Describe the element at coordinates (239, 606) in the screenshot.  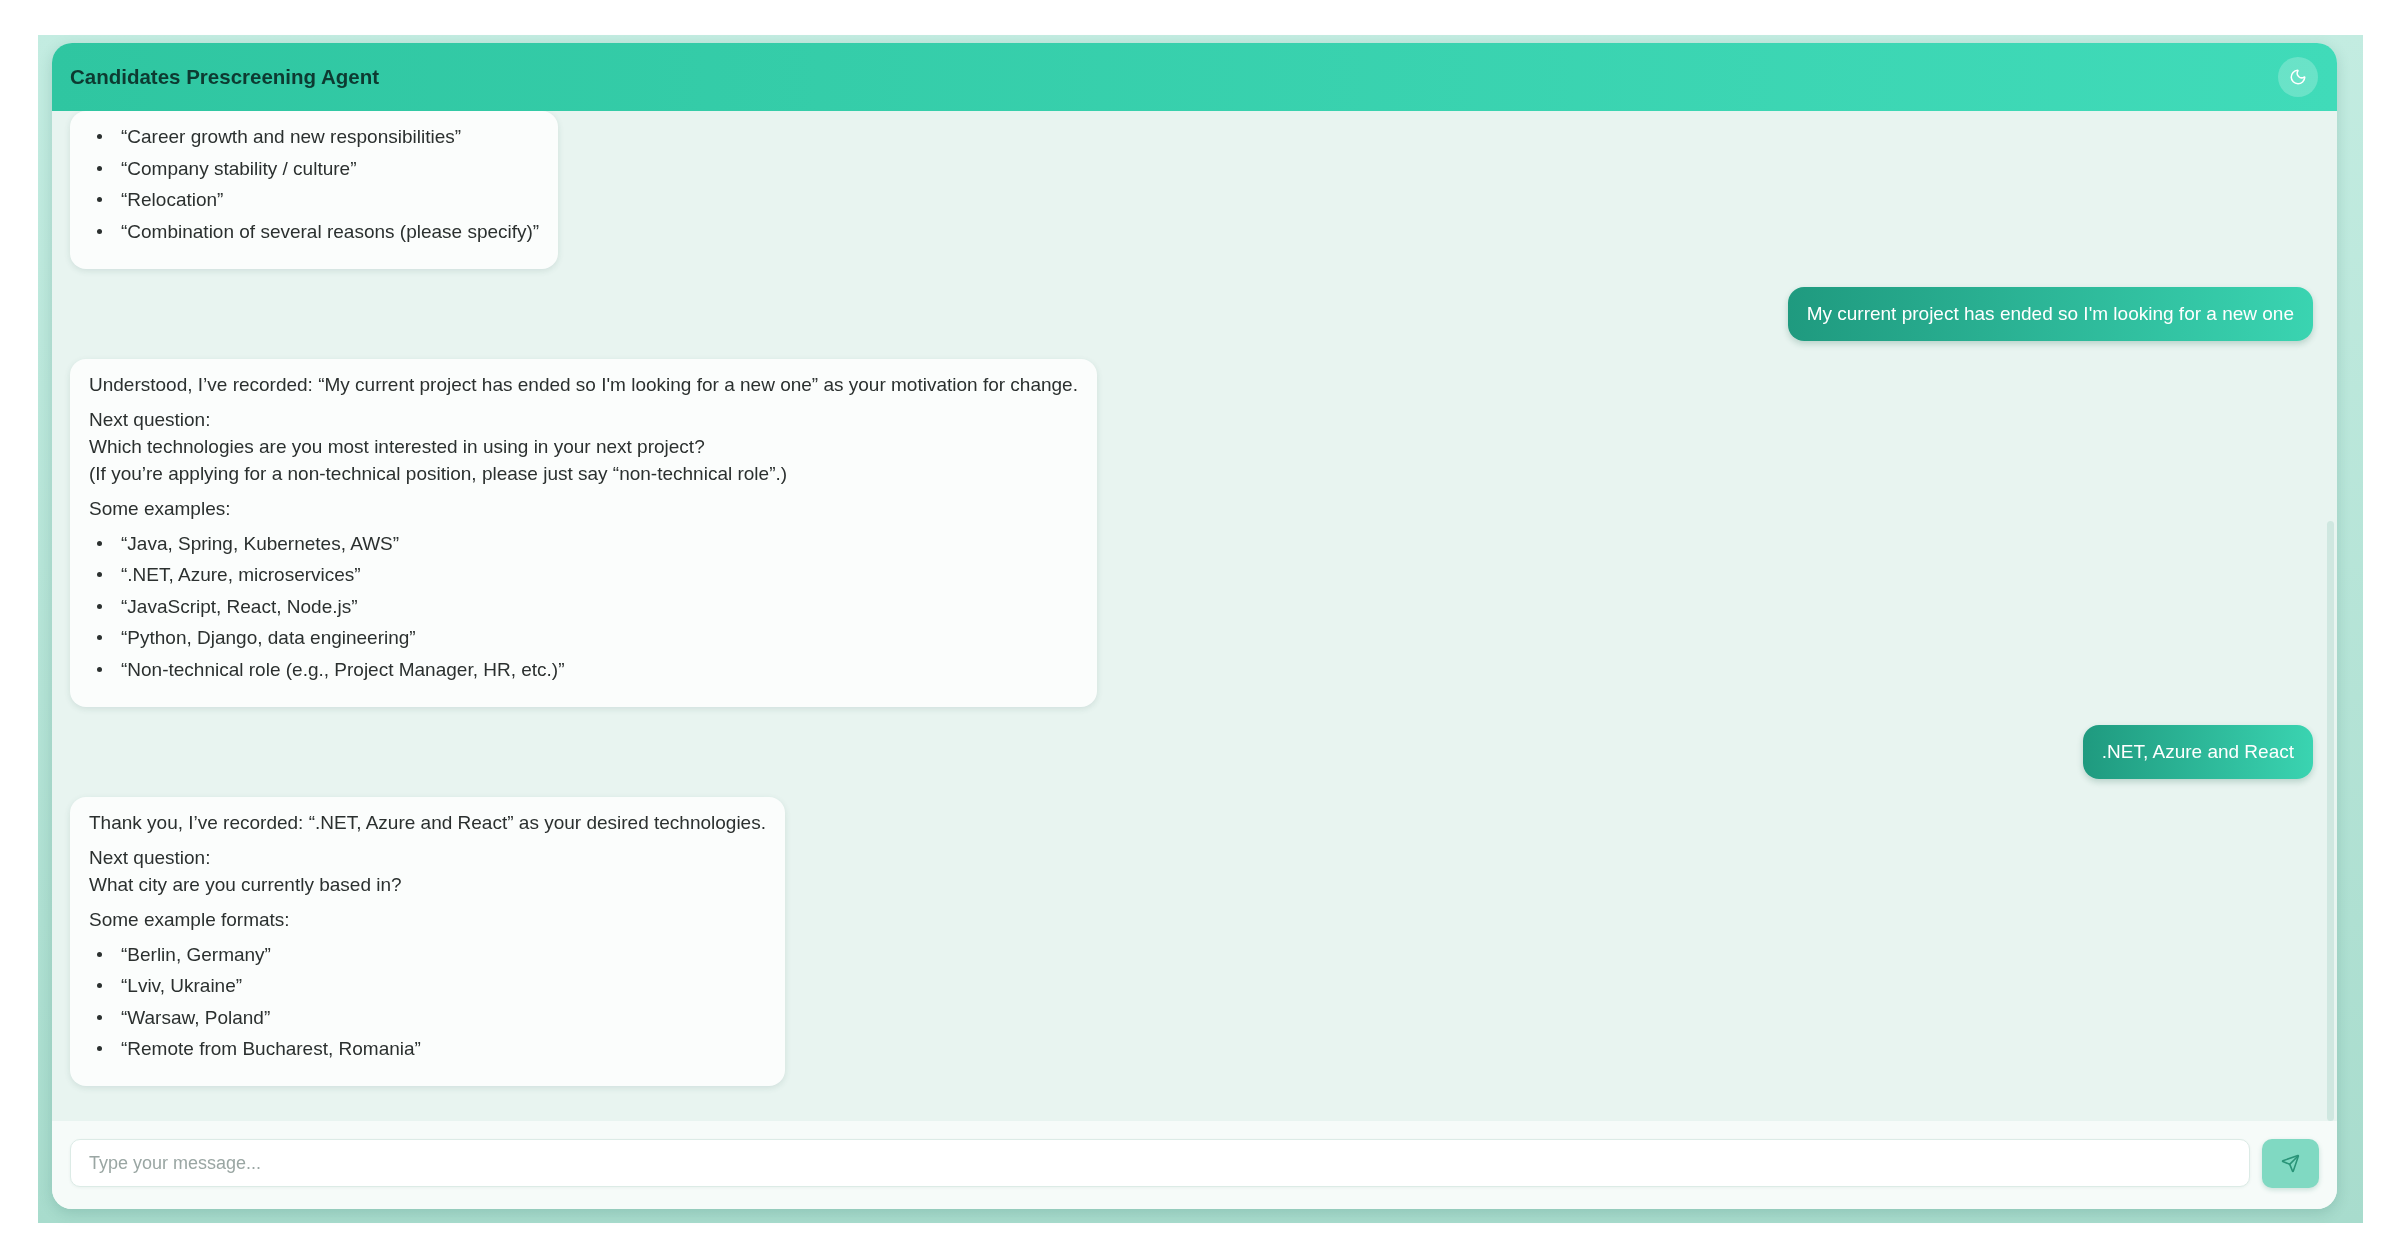
I see `list-item-text: “JavaScript, React, Node.js”` at that location.